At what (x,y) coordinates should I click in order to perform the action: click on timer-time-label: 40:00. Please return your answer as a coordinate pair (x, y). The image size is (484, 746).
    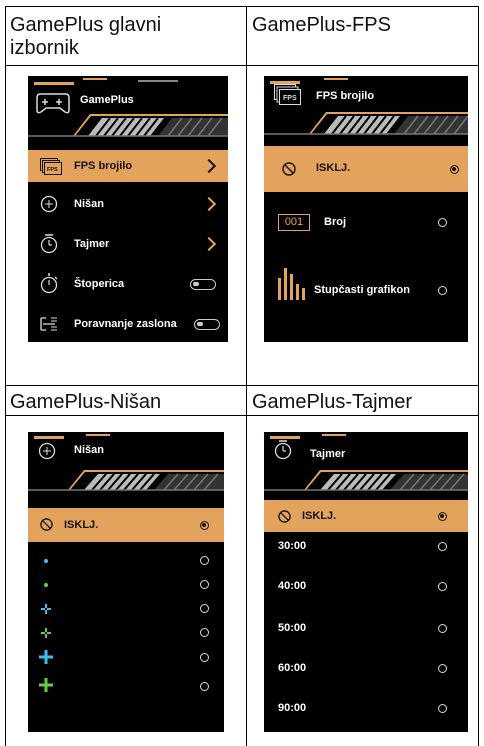
    Looking at the image, I should click on (292, 586).